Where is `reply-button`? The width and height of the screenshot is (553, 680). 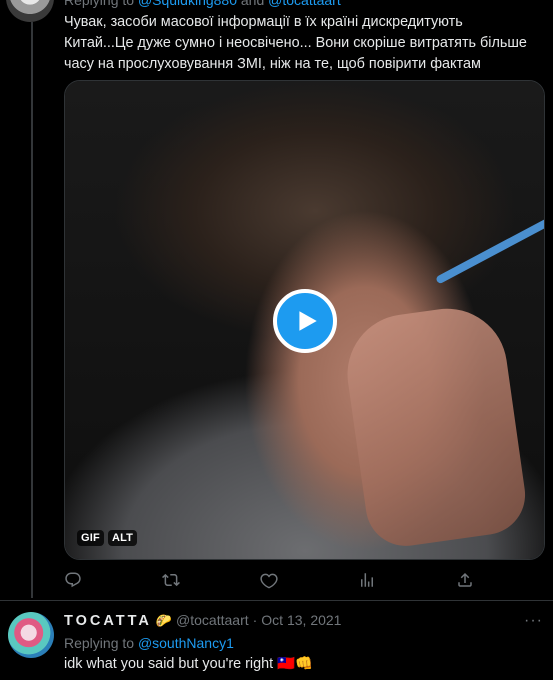
reply-button is located at coordinates (73, 580).